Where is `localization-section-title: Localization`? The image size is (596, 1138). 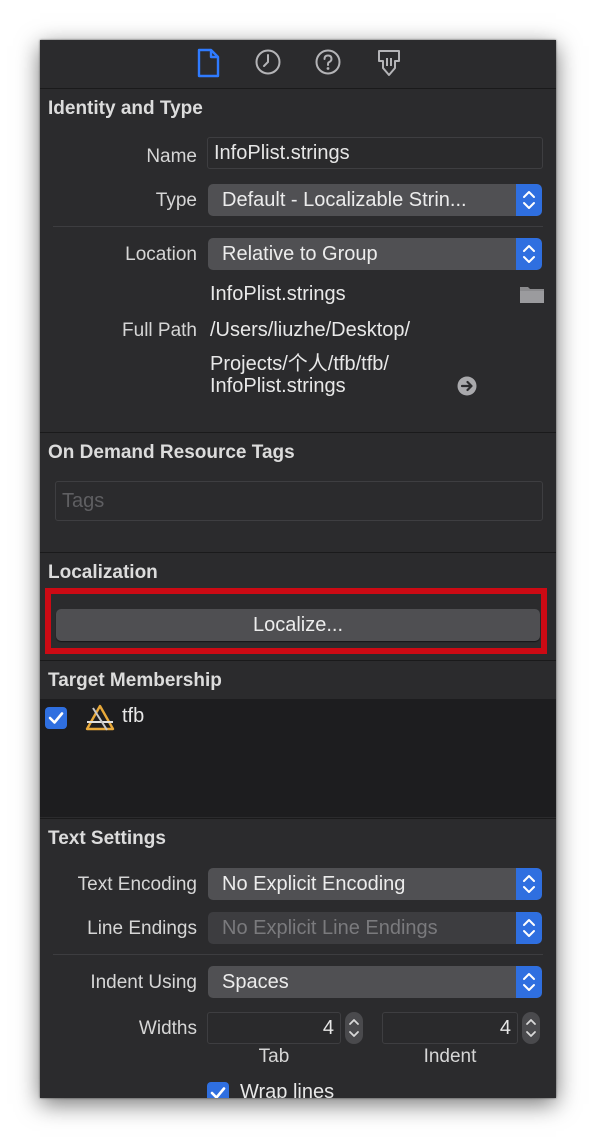 localization-section-title: Localization is located at coordinates (103, 572).